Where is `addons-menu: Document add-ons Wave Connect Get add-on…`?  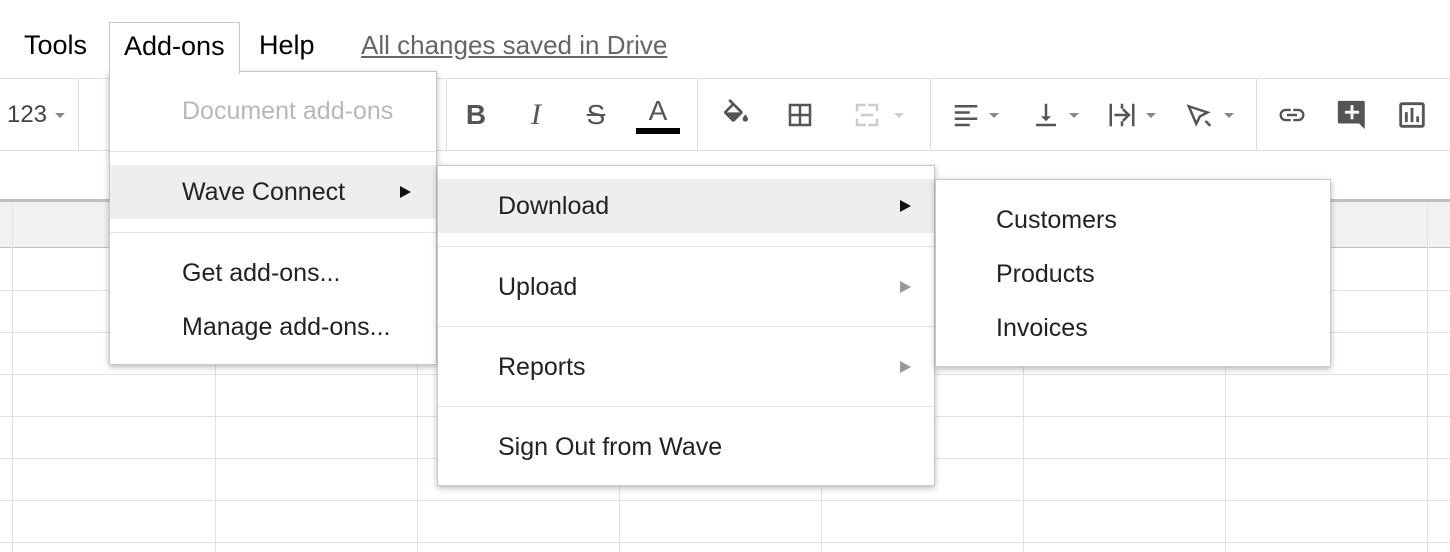 addons-menu: Document add-ons Wave Connect Get add-on… is located at coordinates (273, 218).